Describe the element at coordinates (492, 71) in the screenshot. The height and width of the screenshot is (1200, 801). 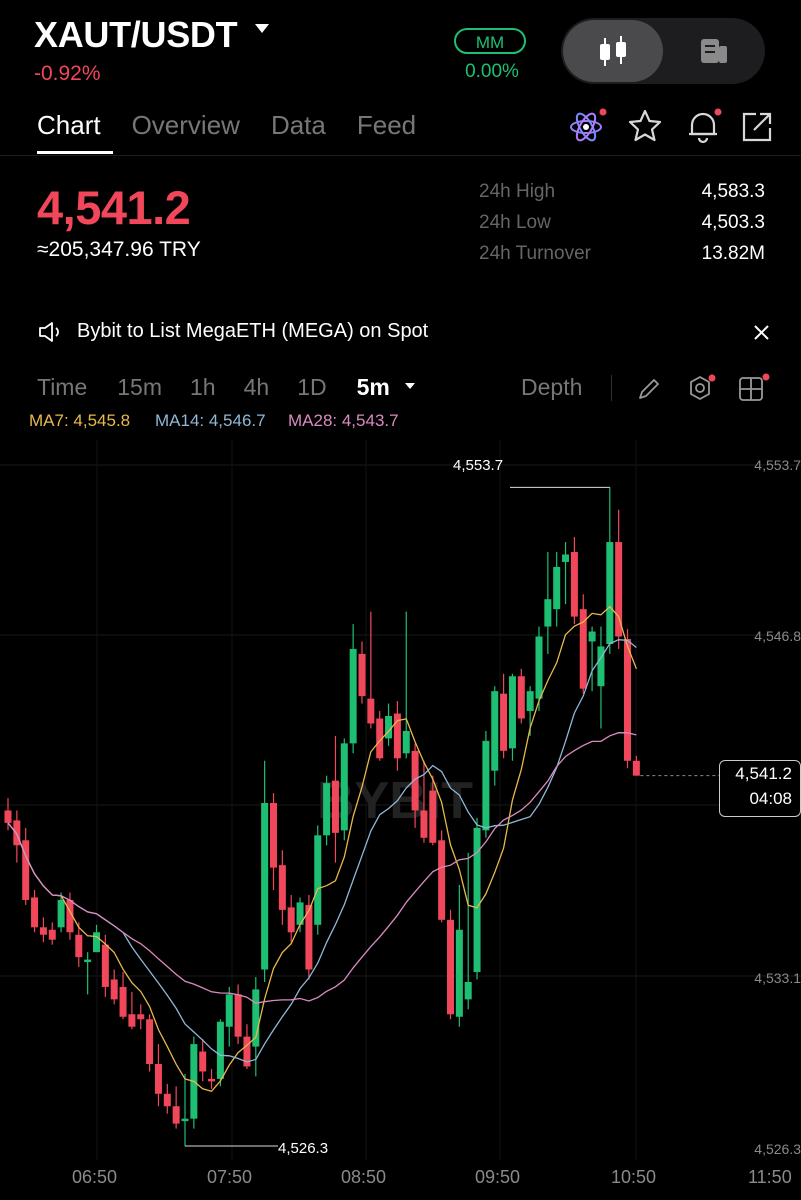
I see `mm-value: 0.00%` at that location.